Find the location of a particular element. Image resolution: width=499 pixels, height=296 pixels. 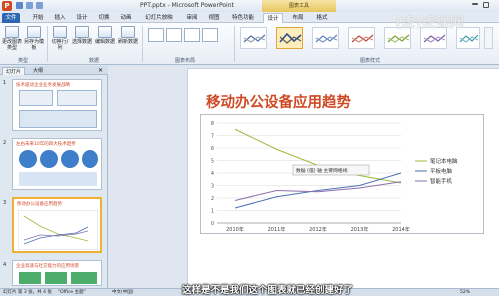

select-data-label: 选择数据 is located at coordinates (81, 42).